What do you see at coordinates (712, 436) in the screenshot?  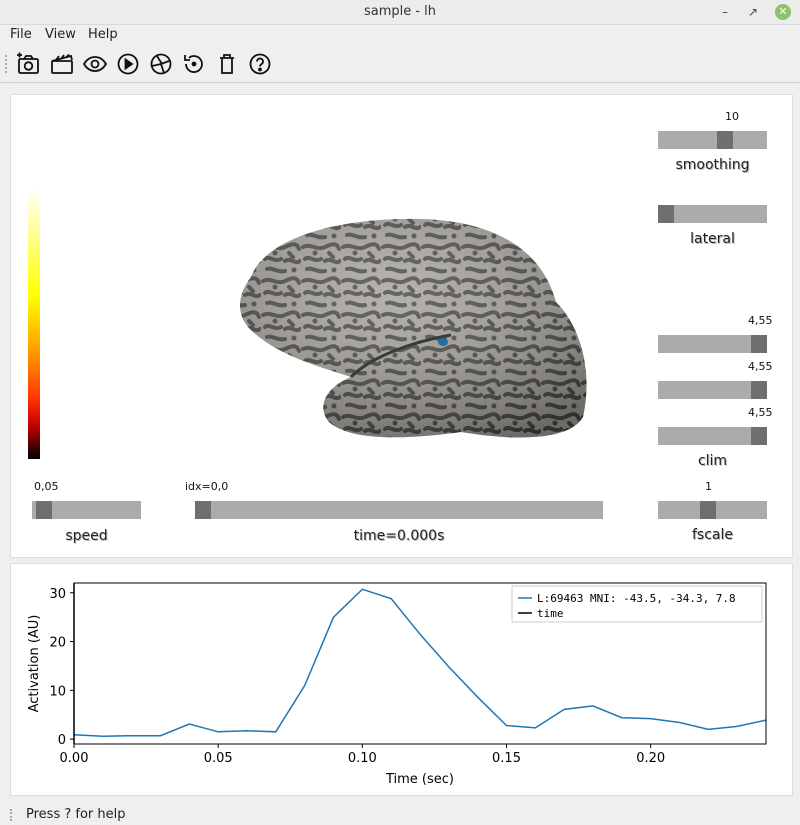 I see `clim-max-slider` at bounding box center [712, 436].